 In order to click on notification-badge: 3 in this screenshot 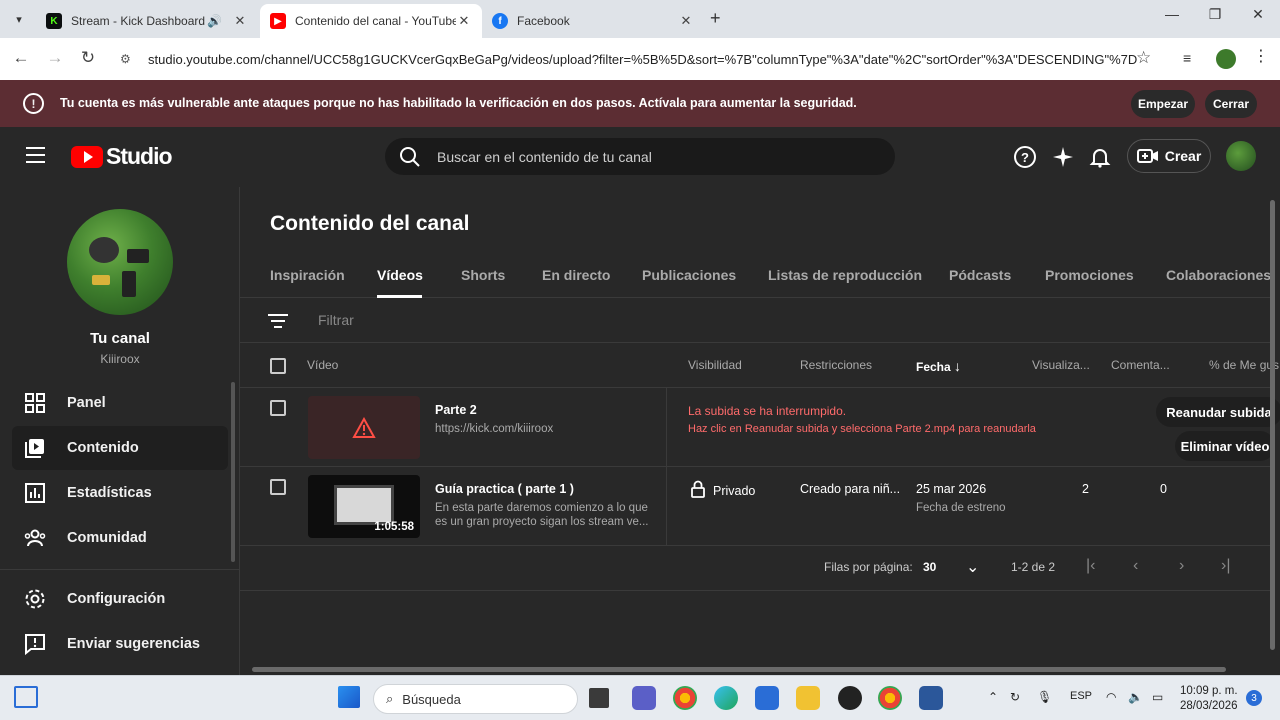, I will do `click(1254, 698)`.